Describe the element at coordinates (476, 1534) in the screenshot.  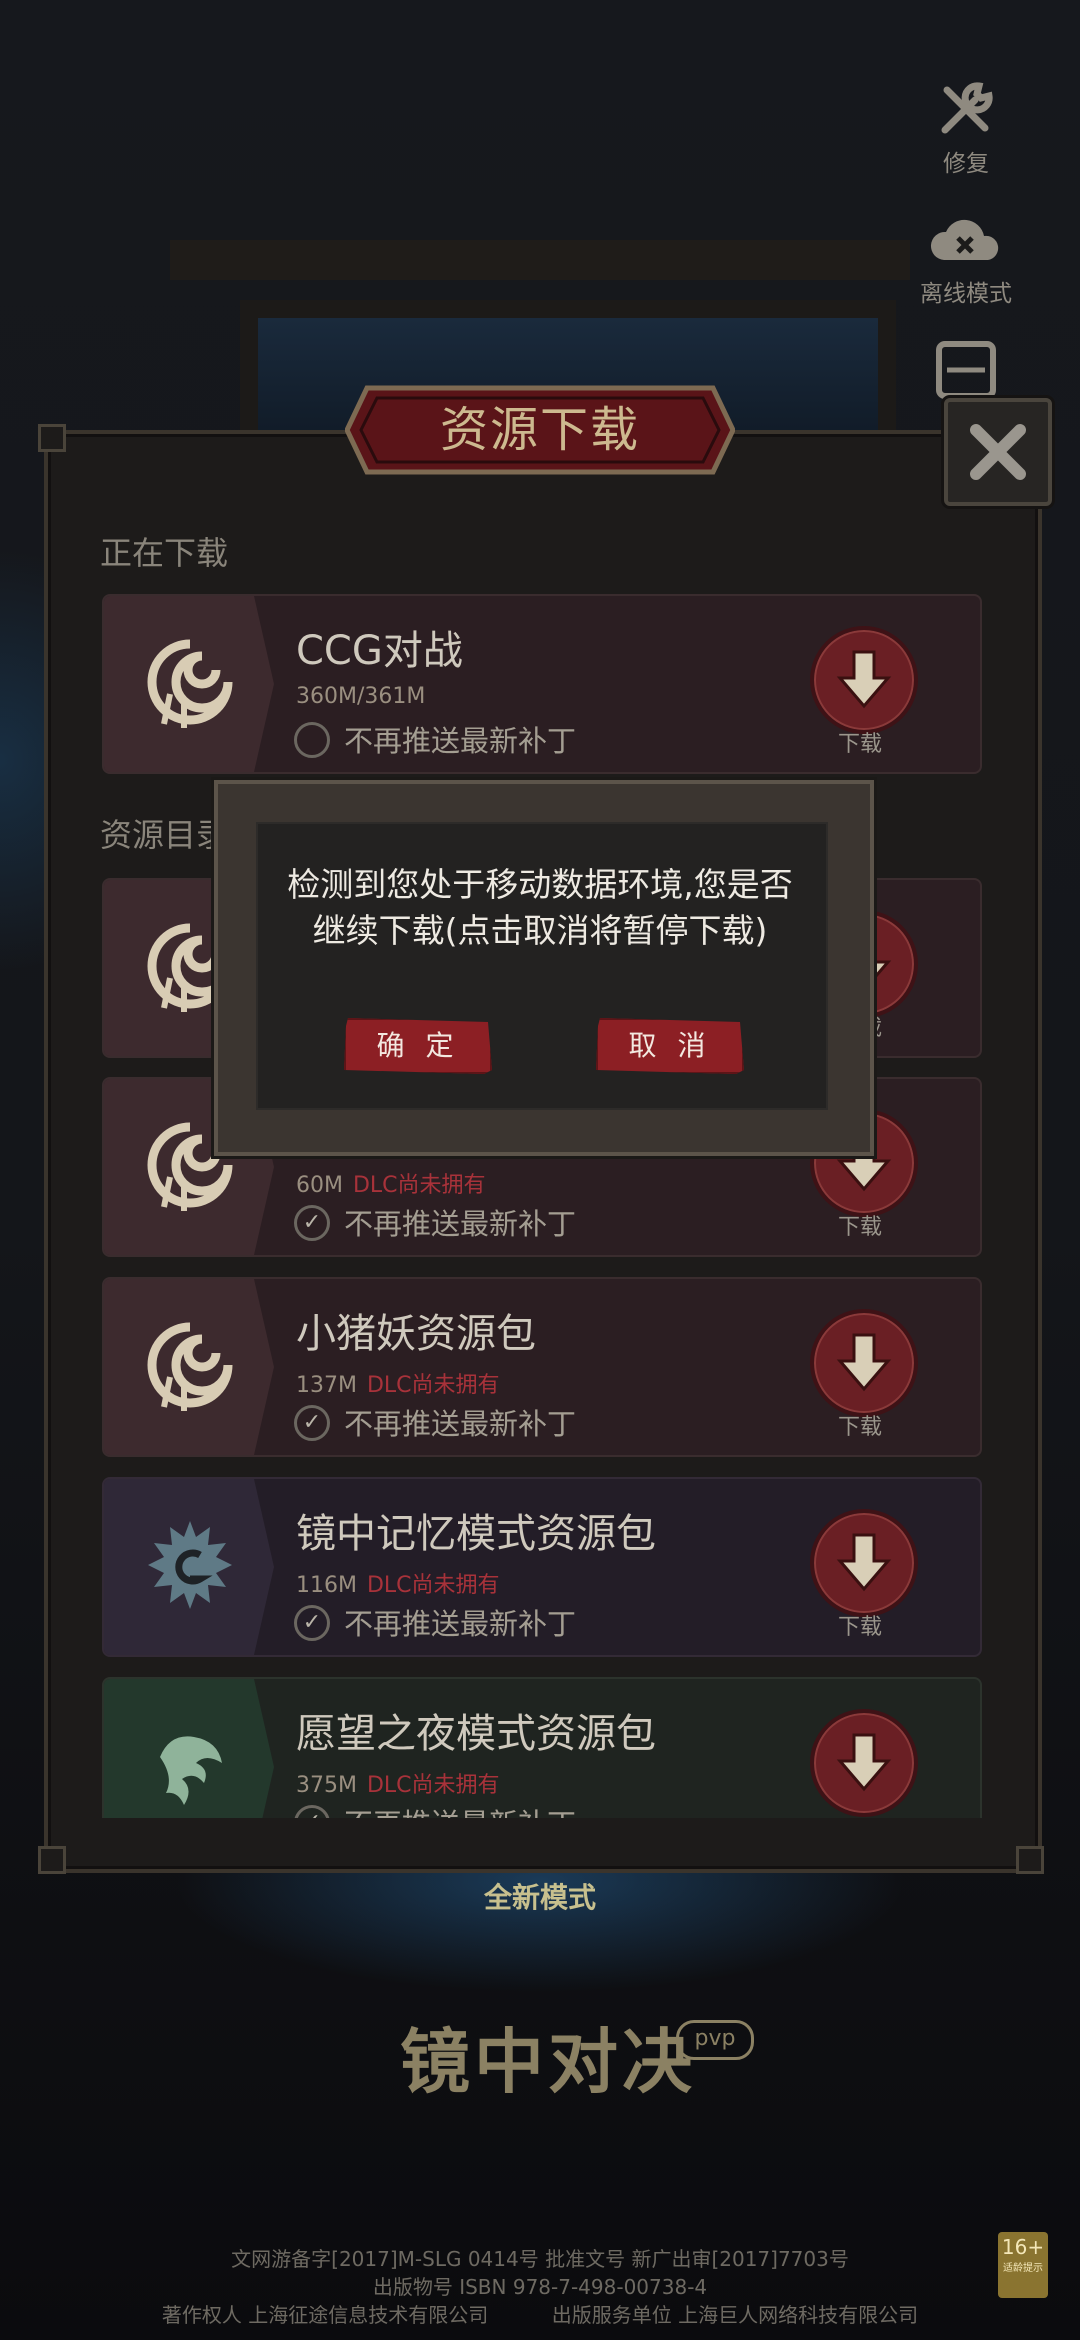
I see `card-title: 镜中记忆模式资源包` at that location.